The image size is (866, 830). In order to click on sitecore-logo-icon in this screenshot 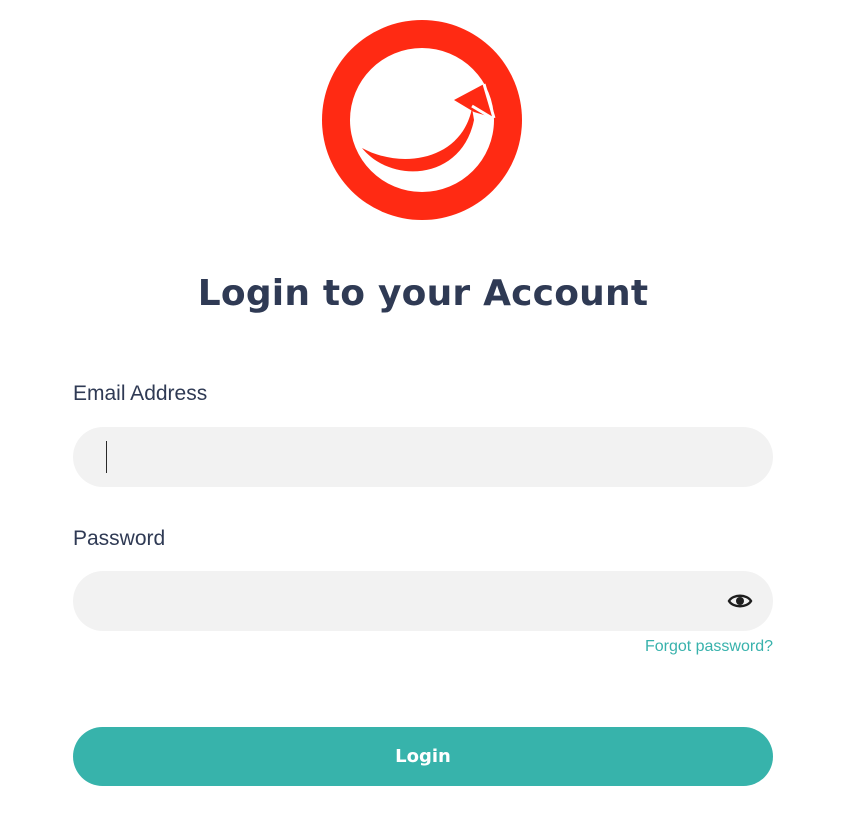, I will do `click(422, 120)`.